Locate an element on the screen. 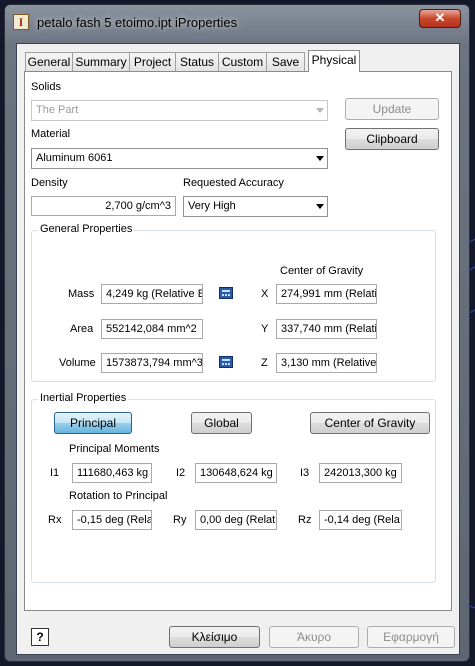  cog-y-field: 337,740 mm (Relati is located at coordinates (326, 329).